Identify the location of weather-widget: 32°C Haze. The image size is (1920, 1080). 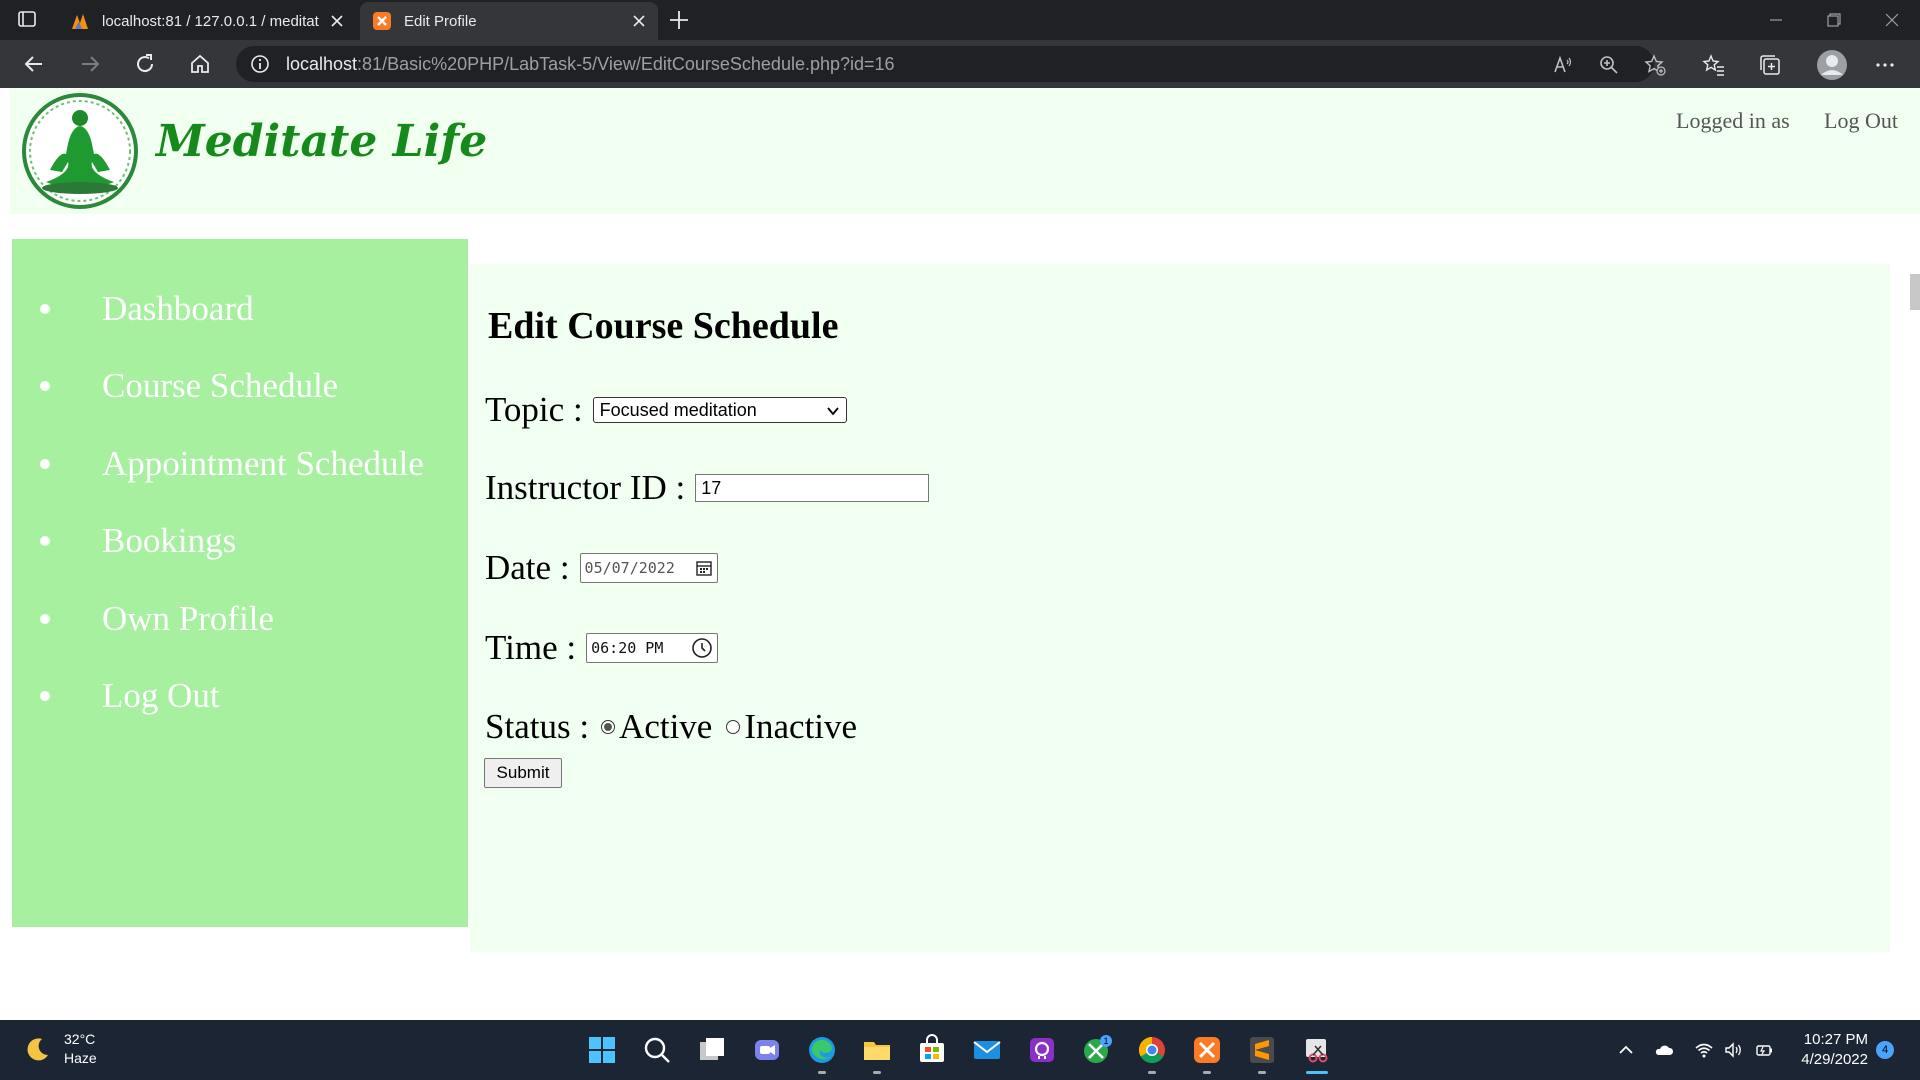
(60, 1049).